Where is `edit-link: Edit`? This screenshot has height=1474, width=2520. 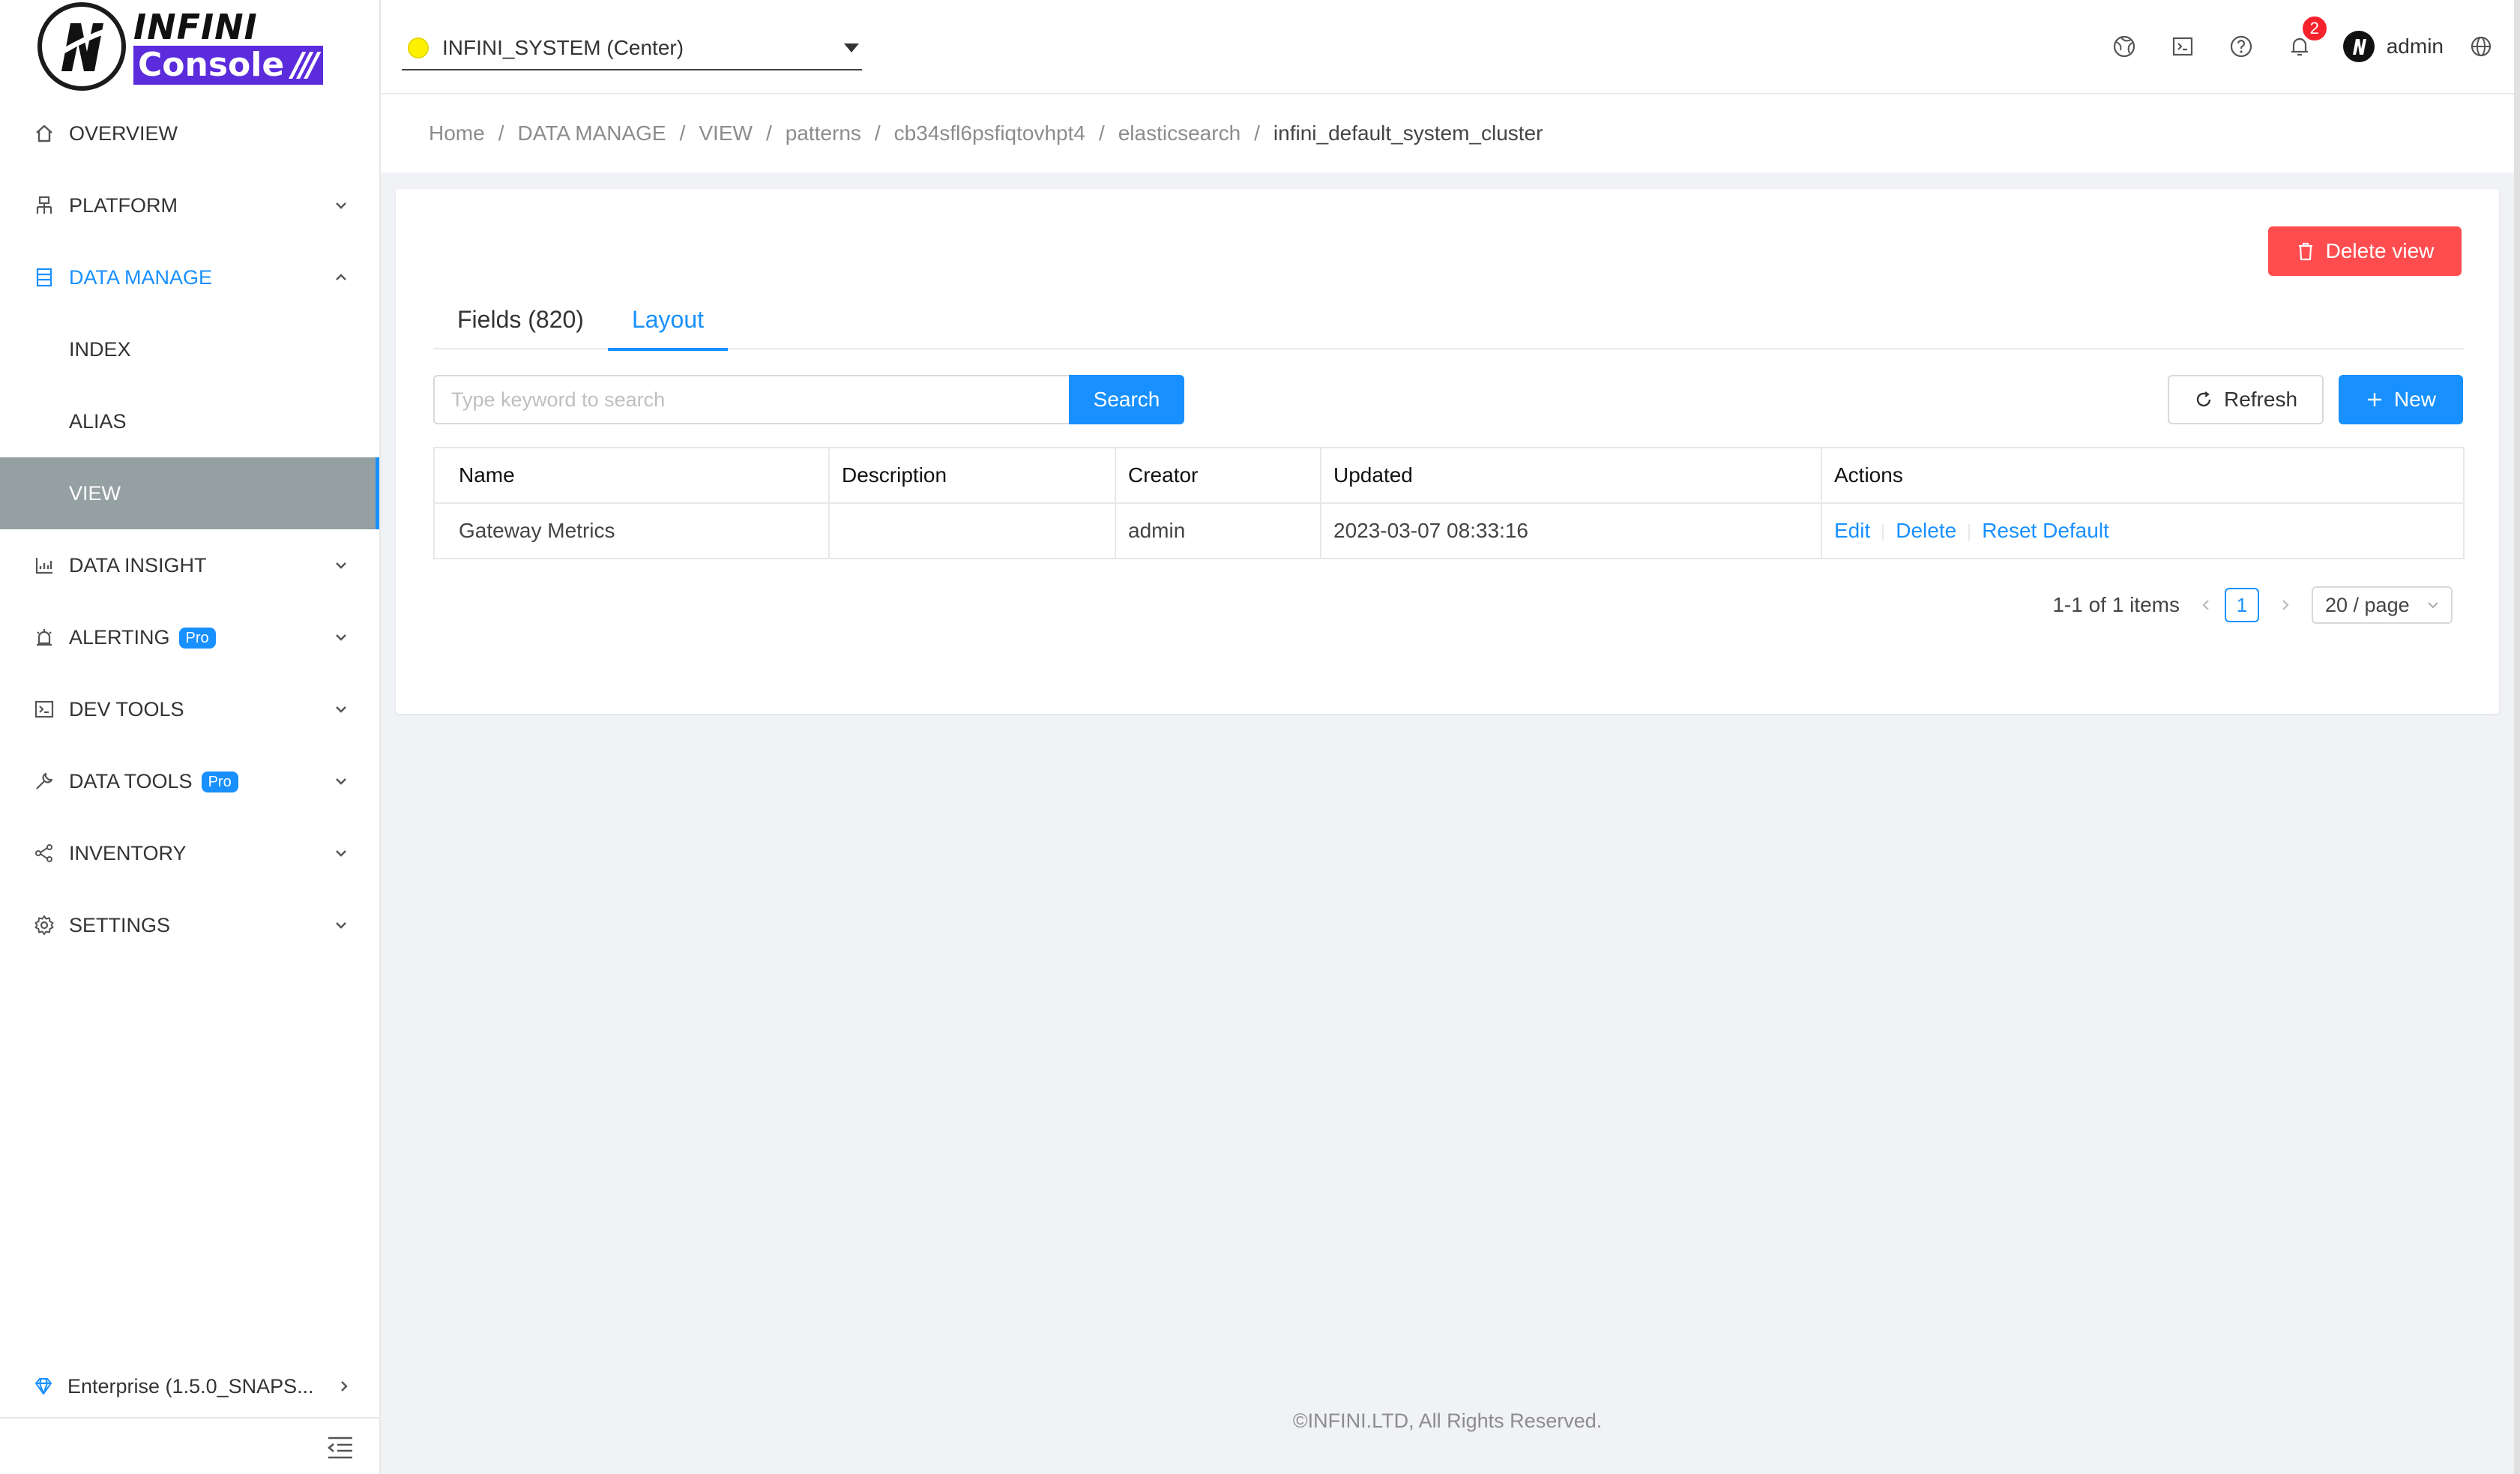 edit-link: Edit is located at coordinates (1852, 530).